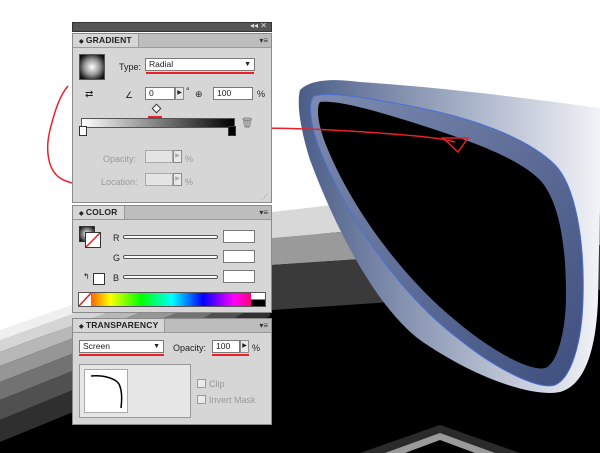 This screenshot has height=453, width=600. What do you see at coordinates (258, 25) in the screenshot?
I see `collapse-icon: ◂◂ ✕` at bounding box center [258, 25].